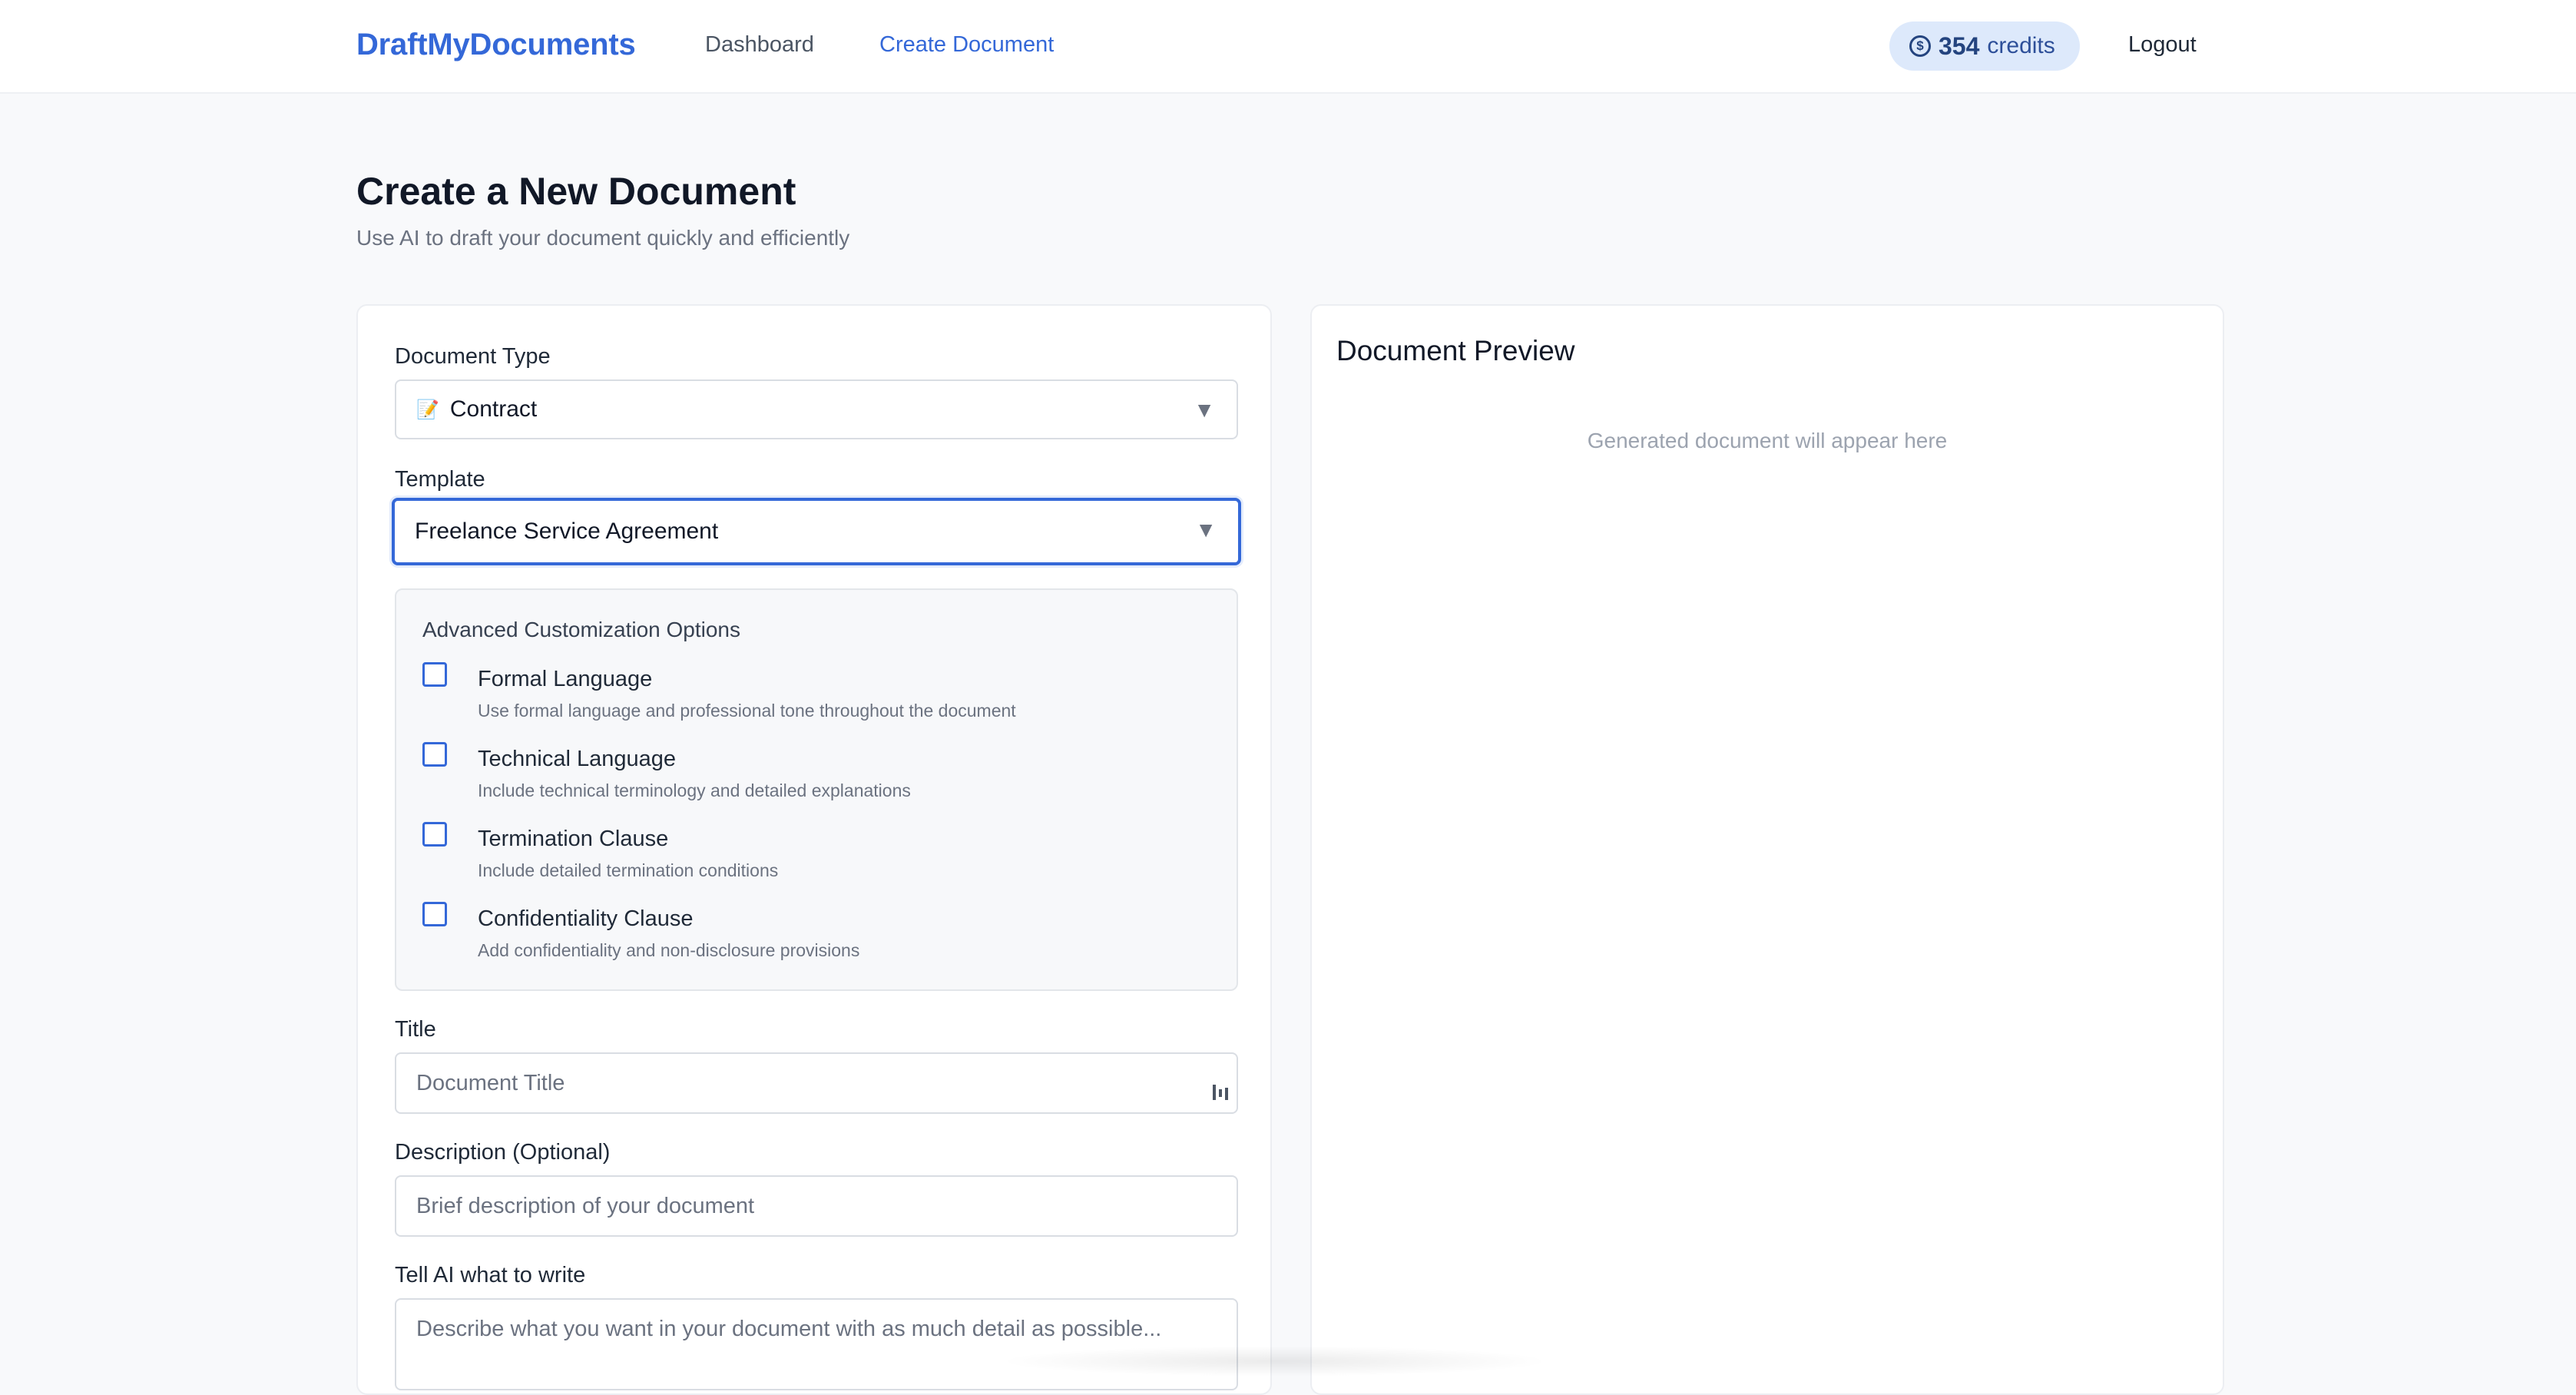 Image resolution: width=2576 pixels, height=1395 pixels. Describe the element at coordinates (473, 356) in the screenshot. I see `document-type-label: Document Type` at that location.